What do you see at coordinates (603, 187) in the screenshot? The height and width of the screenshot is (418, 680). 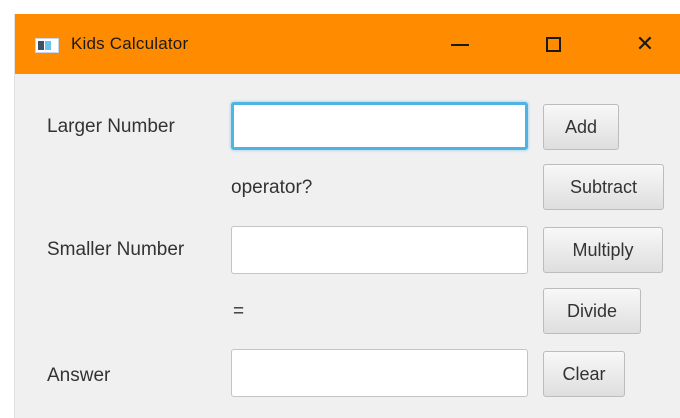 I see `subtract-button: Subtract` at bounding box center [603, 187].